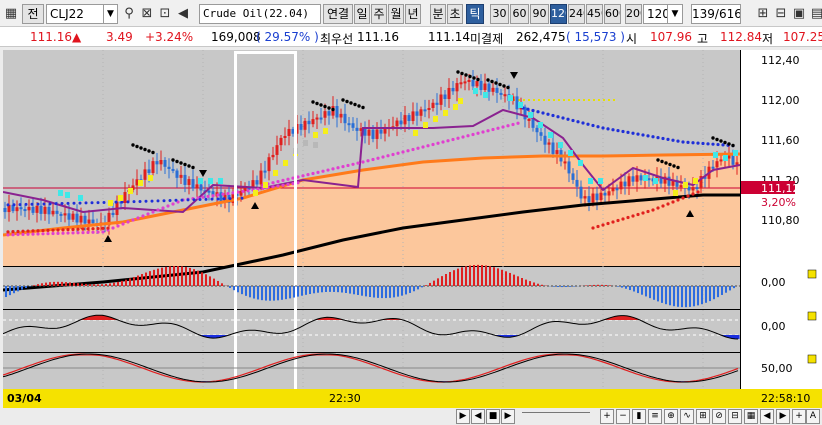 The image size is (822, 425). What do you see at coordinates (519, 14) in the screenshot?
I see `interval-60: 60` at bounding box center [519, 14].